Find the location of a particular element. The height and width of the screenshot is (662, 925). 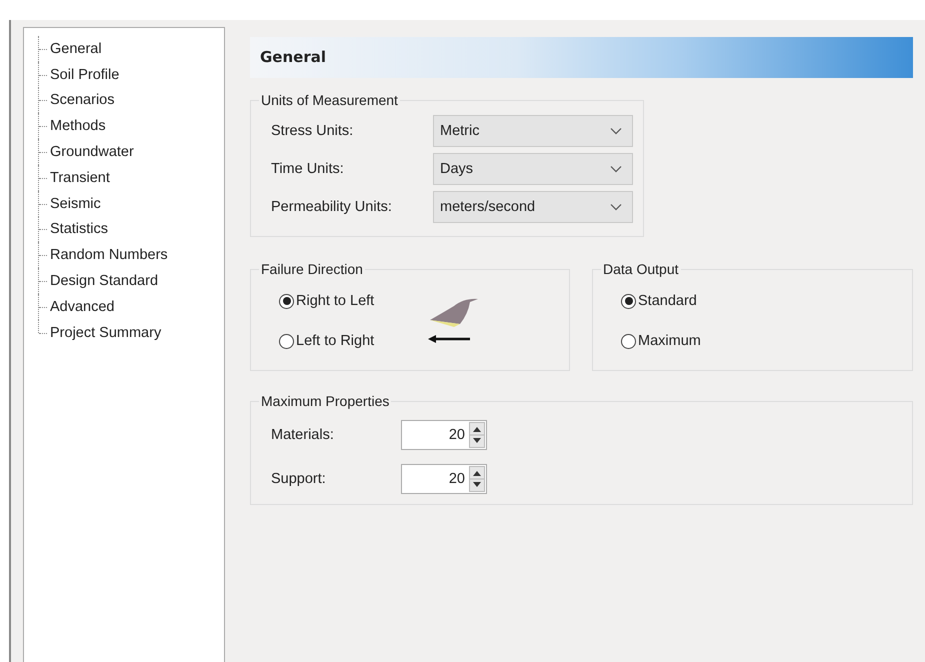

group-title: Units of Measurement is located at coordinates (329, 100).